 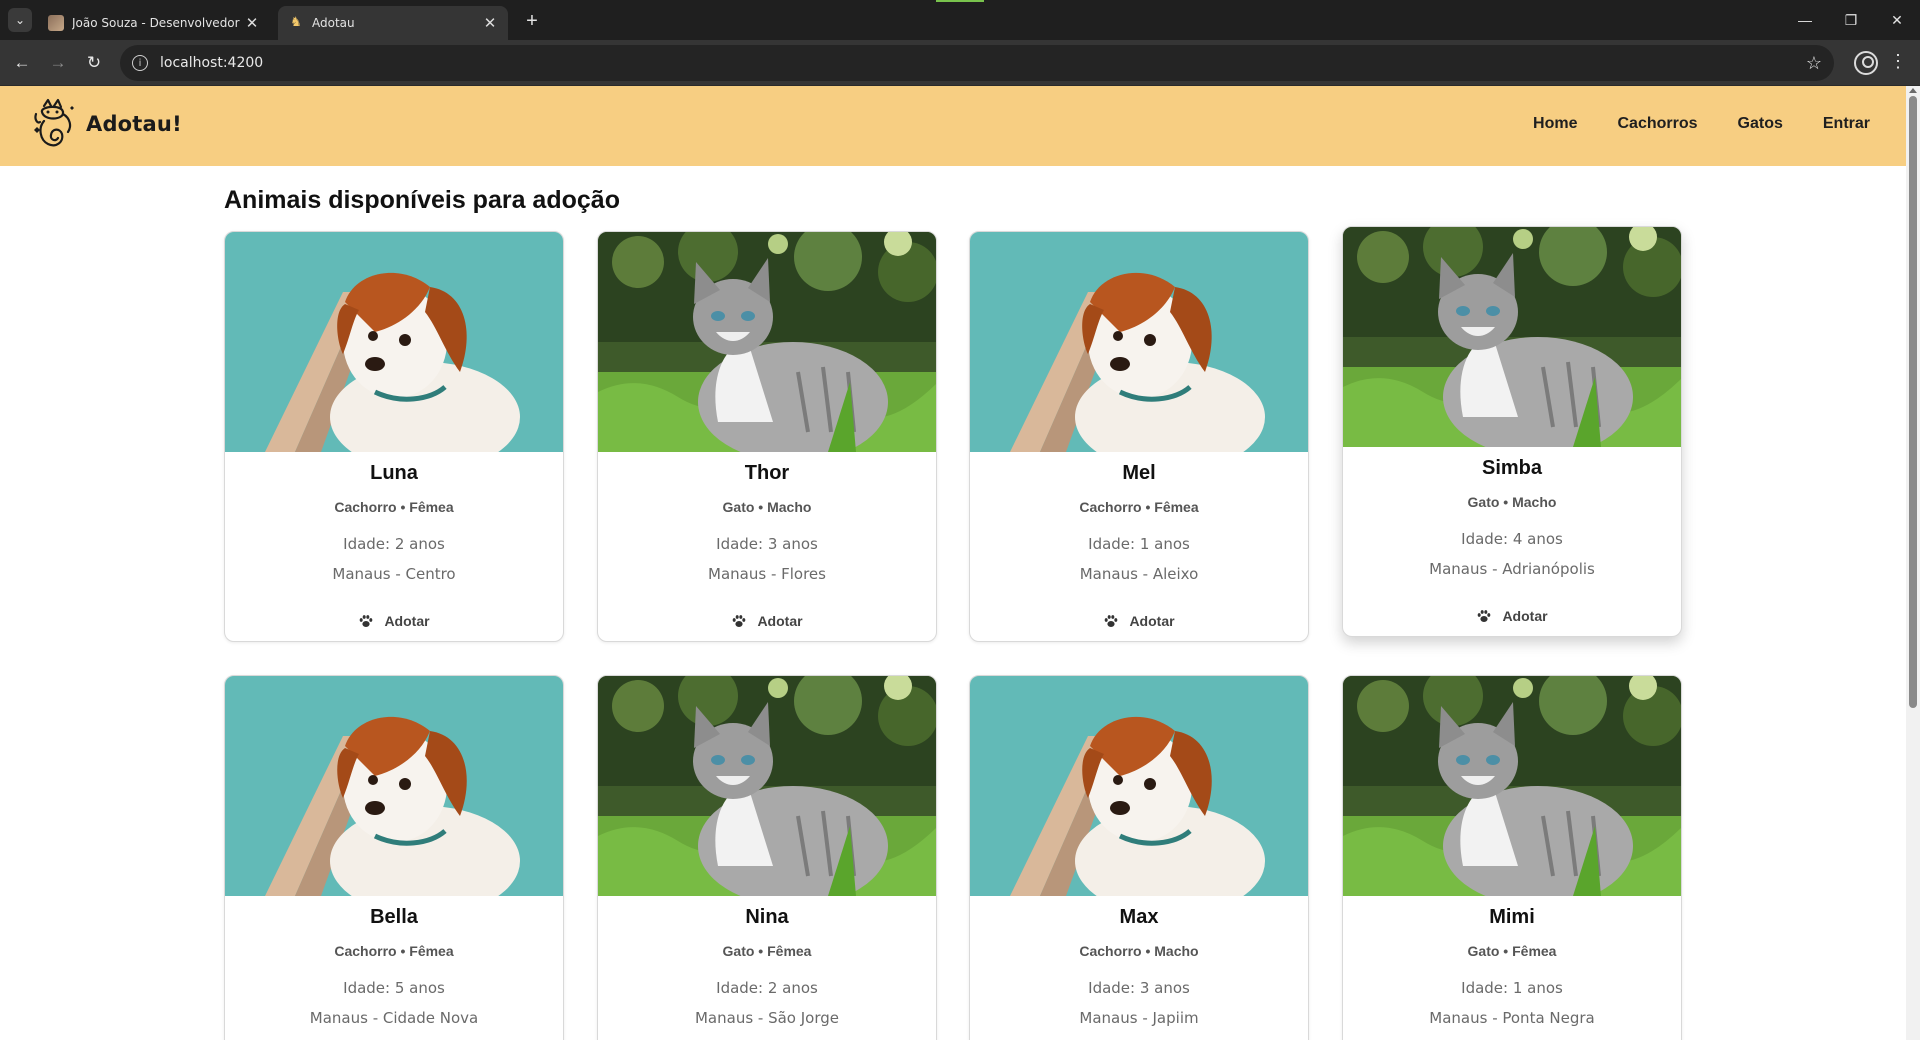 What do you see at coordinates (1512, 917) in the screenshot?
I see `pet-name: Mimi` at bounding box center [1512, 917].